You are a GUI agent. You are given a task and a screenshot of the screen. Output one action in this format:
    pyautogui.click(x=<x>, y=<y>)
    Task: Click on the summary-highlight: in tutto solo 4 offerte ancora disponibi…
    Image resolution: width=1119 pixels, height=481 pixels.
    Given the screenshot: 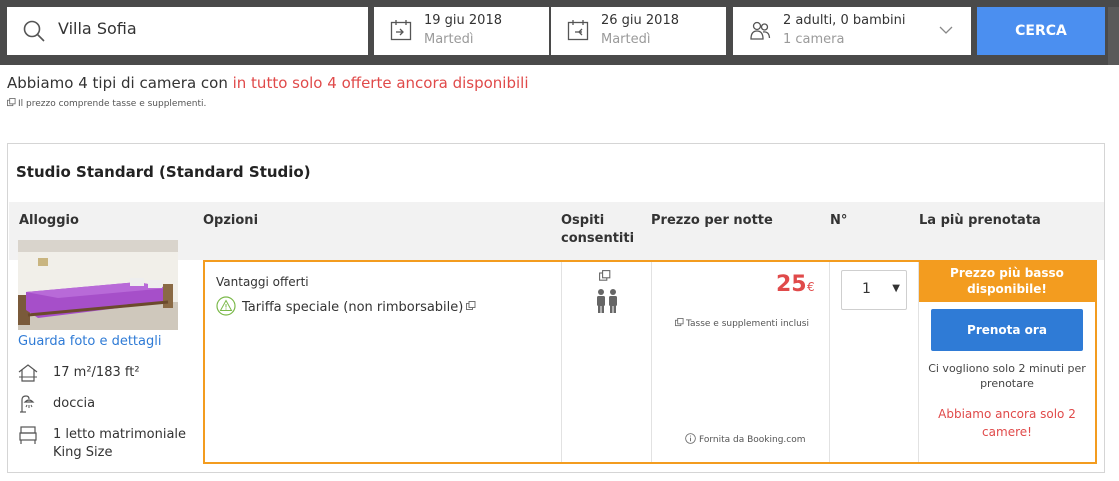 What is the action you would take?
    pyautogui.click(x=380, y=83)
    